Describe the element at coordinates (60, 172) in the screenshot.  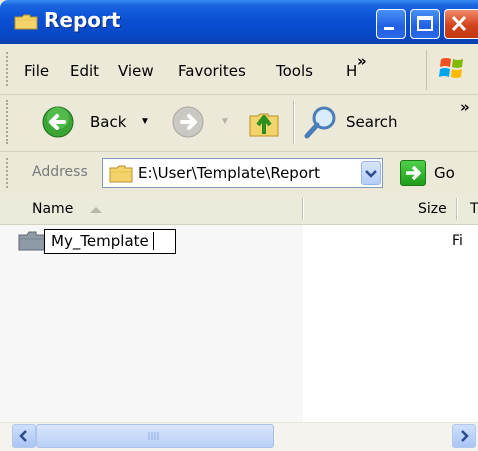
I see `address-label: Address` at that location.